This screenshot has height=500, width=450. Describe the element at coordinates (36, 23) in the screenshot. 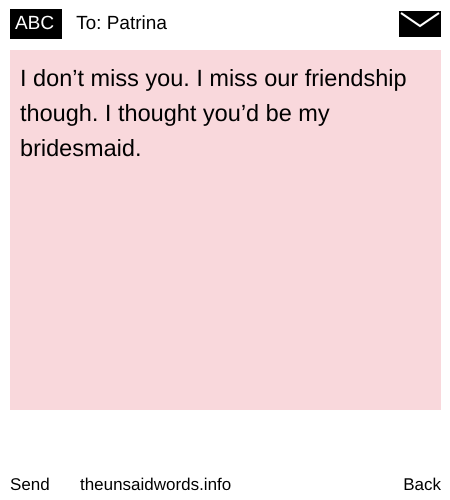

I see `app-badge: ABC` at that location.